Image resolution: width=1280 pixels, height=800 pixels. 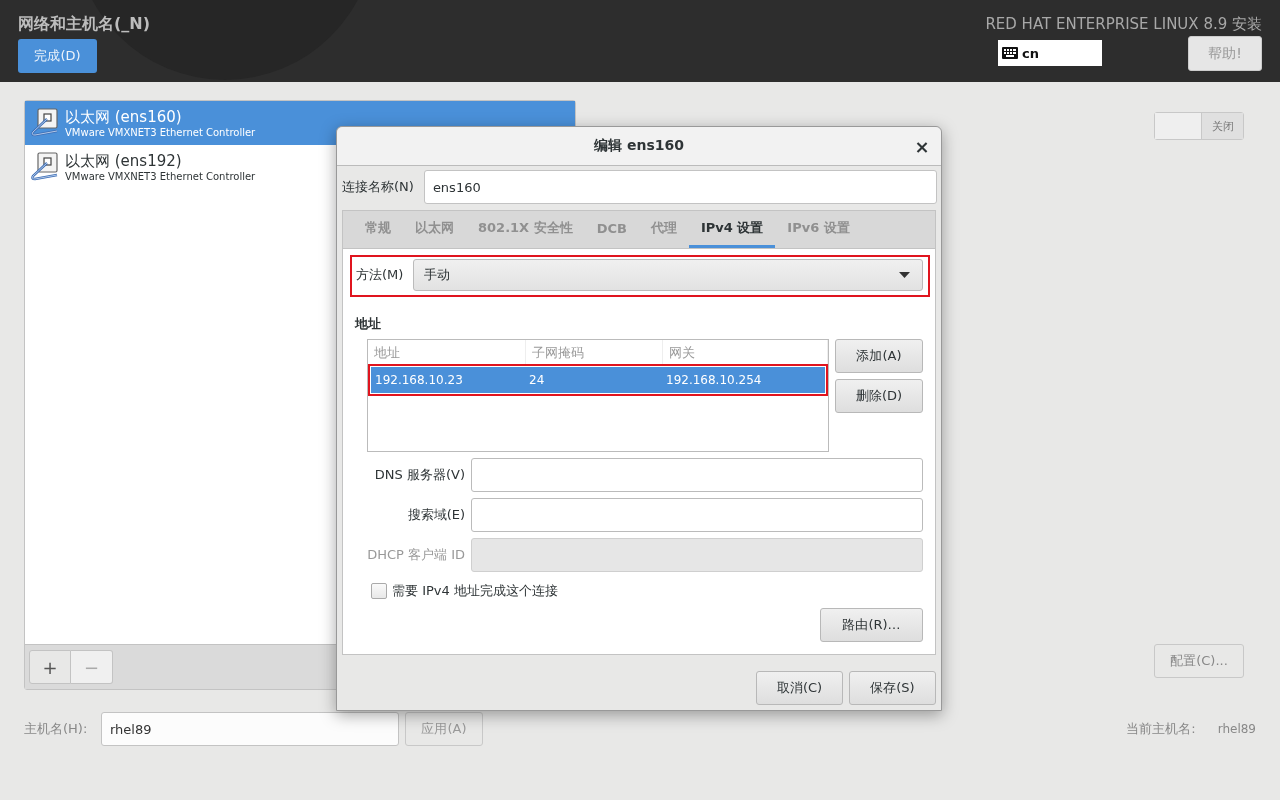 What do you see at coordinates (1050, 53) in the screenshot?
I see `keyboard-layout-indicator: cn` at bounding box center [1050, 53].